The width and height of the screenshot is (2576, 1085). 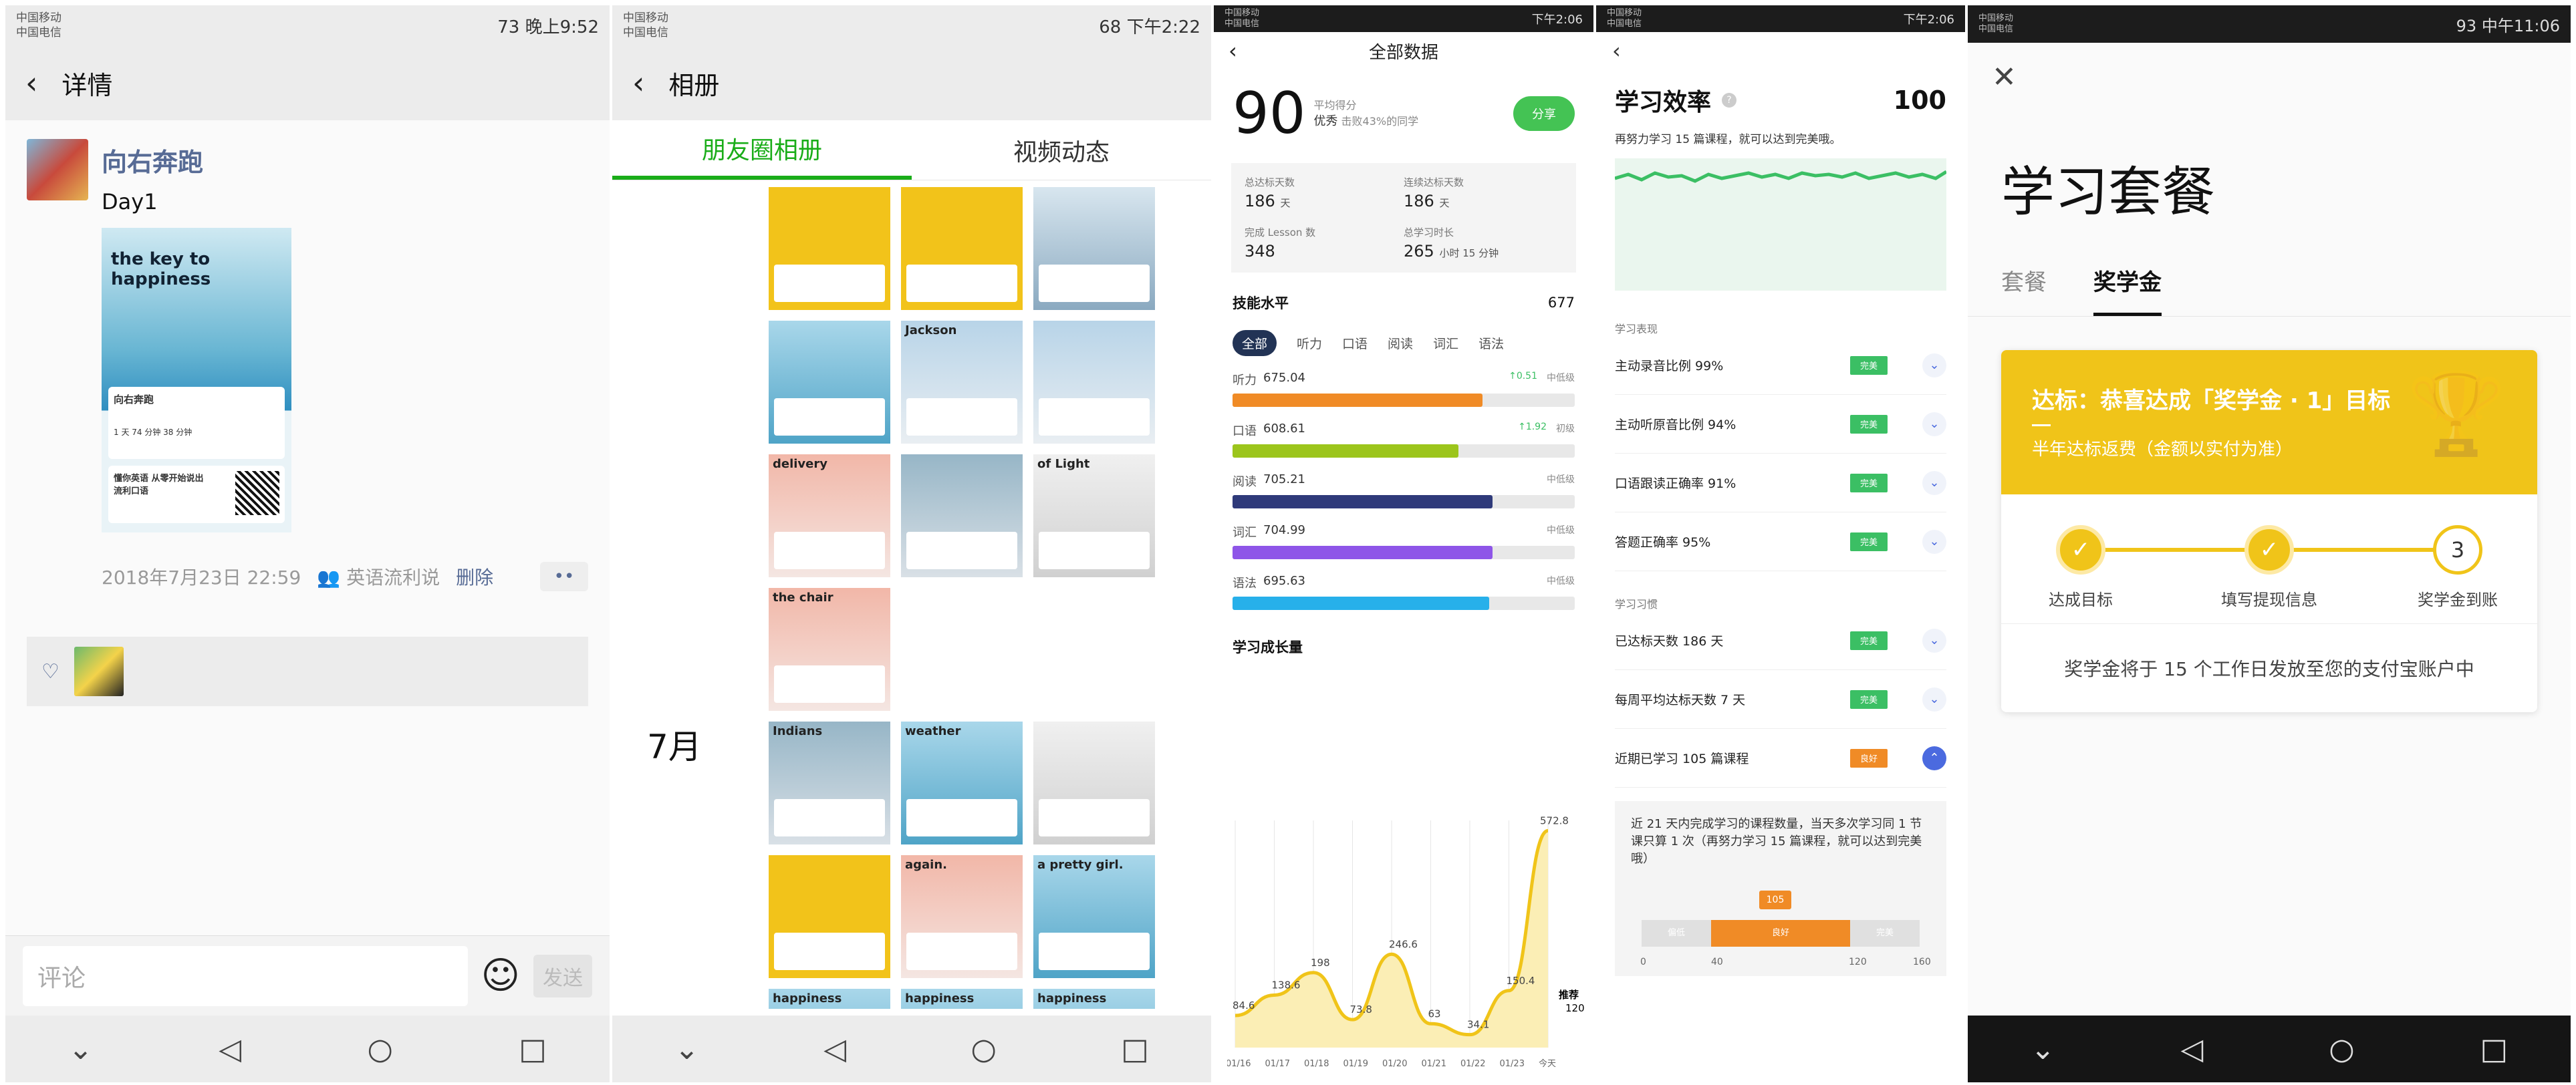 What do you see at coordinates (564, 576) in the screenshot?
I see `more-actions-button: ••` at bounding box center [564, 576].